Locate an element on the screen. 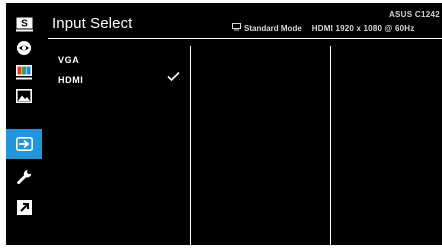  splendid-icon: S is located at coordinates (24, 24).